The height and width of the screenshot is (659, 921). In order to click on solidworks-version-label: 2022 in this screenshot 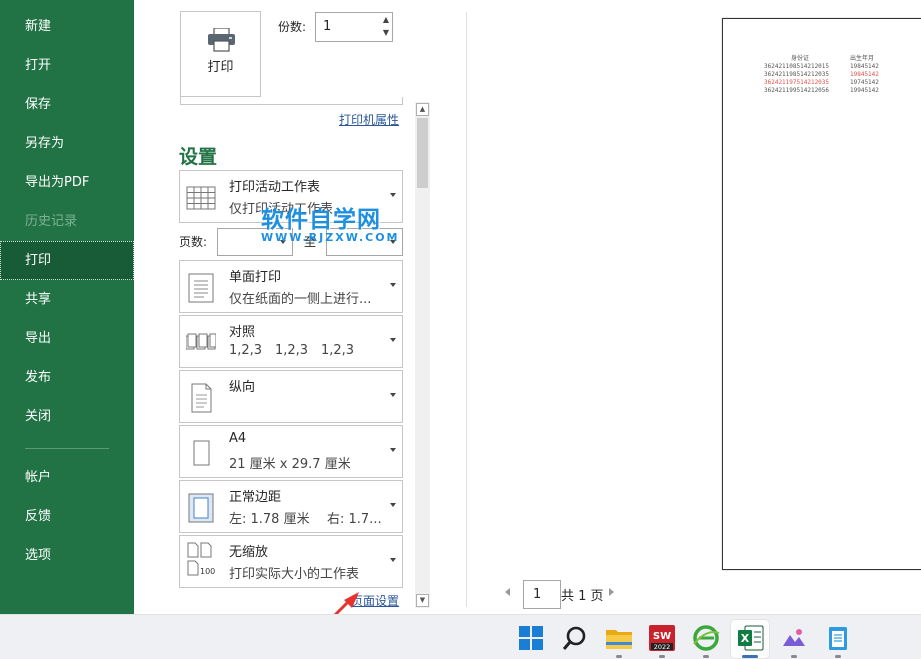, I will do `click(662, 647)`.